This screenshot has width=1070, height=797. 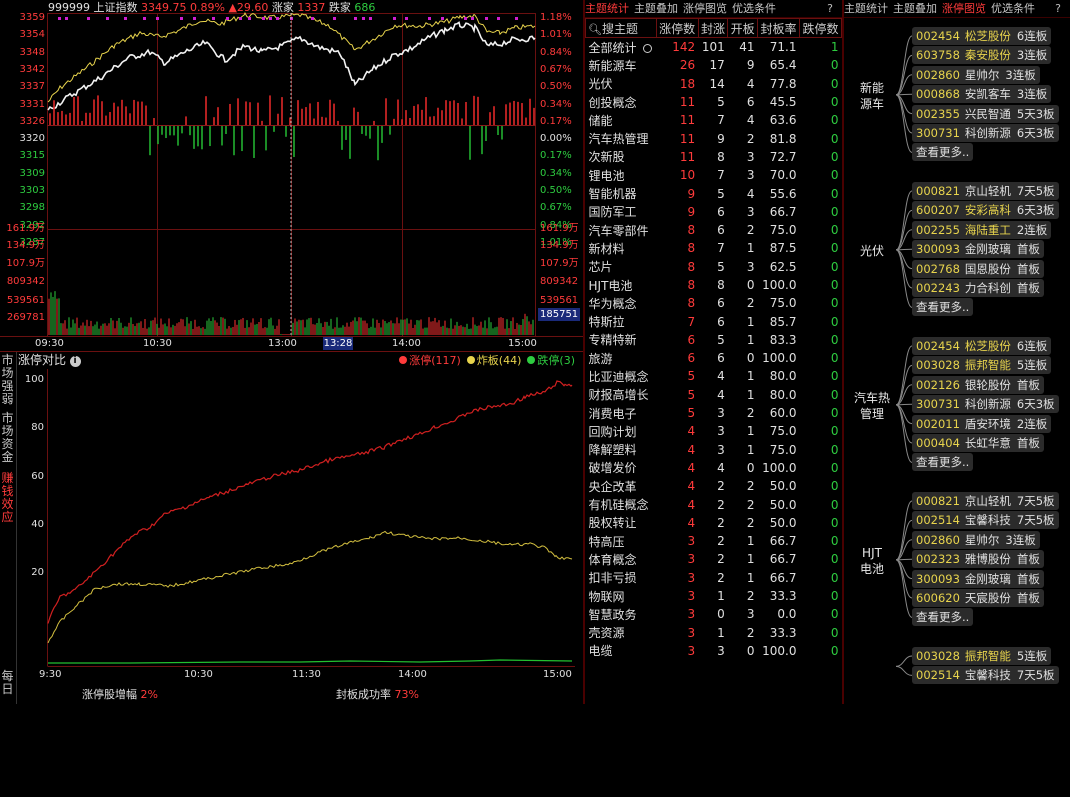 I want to click on limit-stock-chip: 002011 盾安环境 2连板, so click(x=982, y=423).